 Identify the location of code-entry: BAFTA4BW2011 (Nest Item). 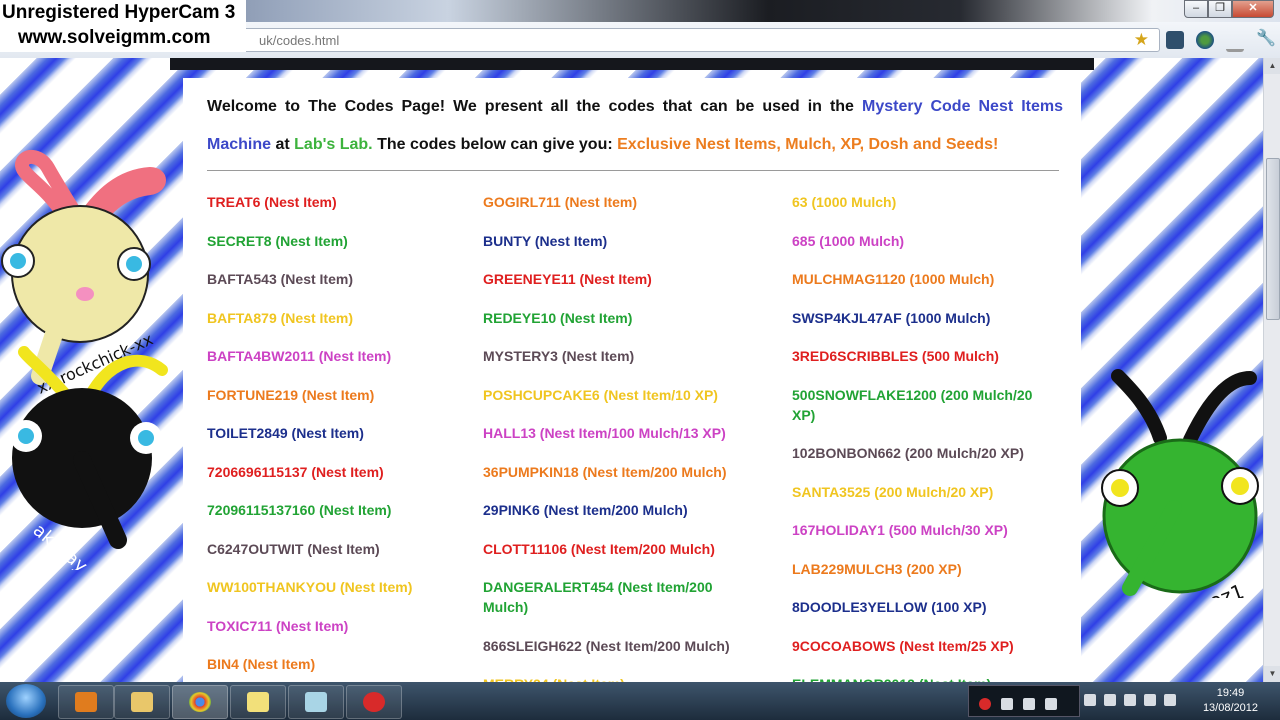
(299, 356).